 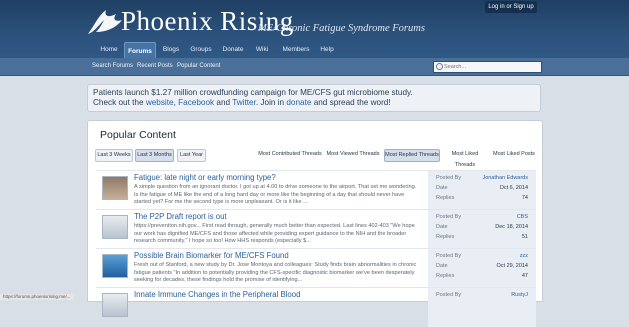 I want to click on notice-website-link: website, so click(x=160, y=102).